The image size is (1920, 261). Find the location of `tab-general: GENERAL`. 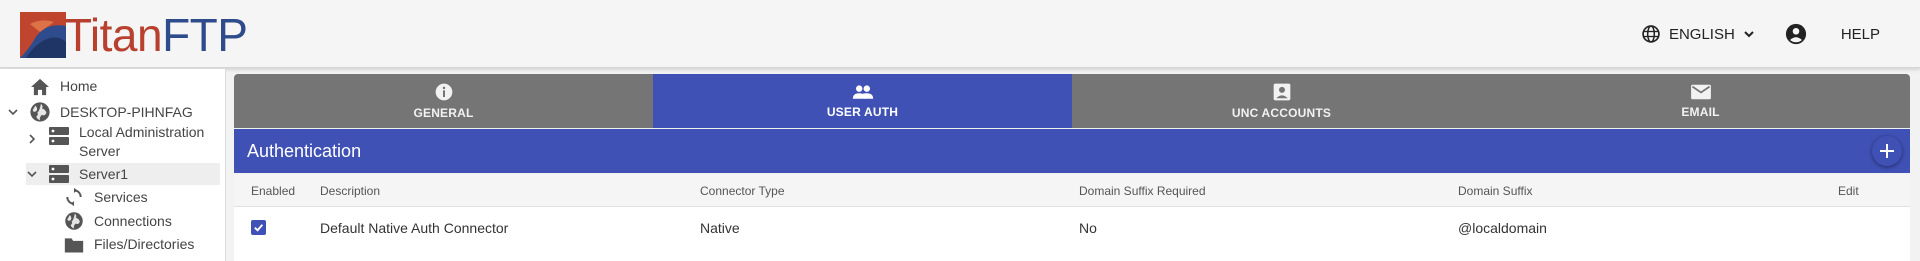

tab-general: GENERAL is located at coordinates (443, 101).